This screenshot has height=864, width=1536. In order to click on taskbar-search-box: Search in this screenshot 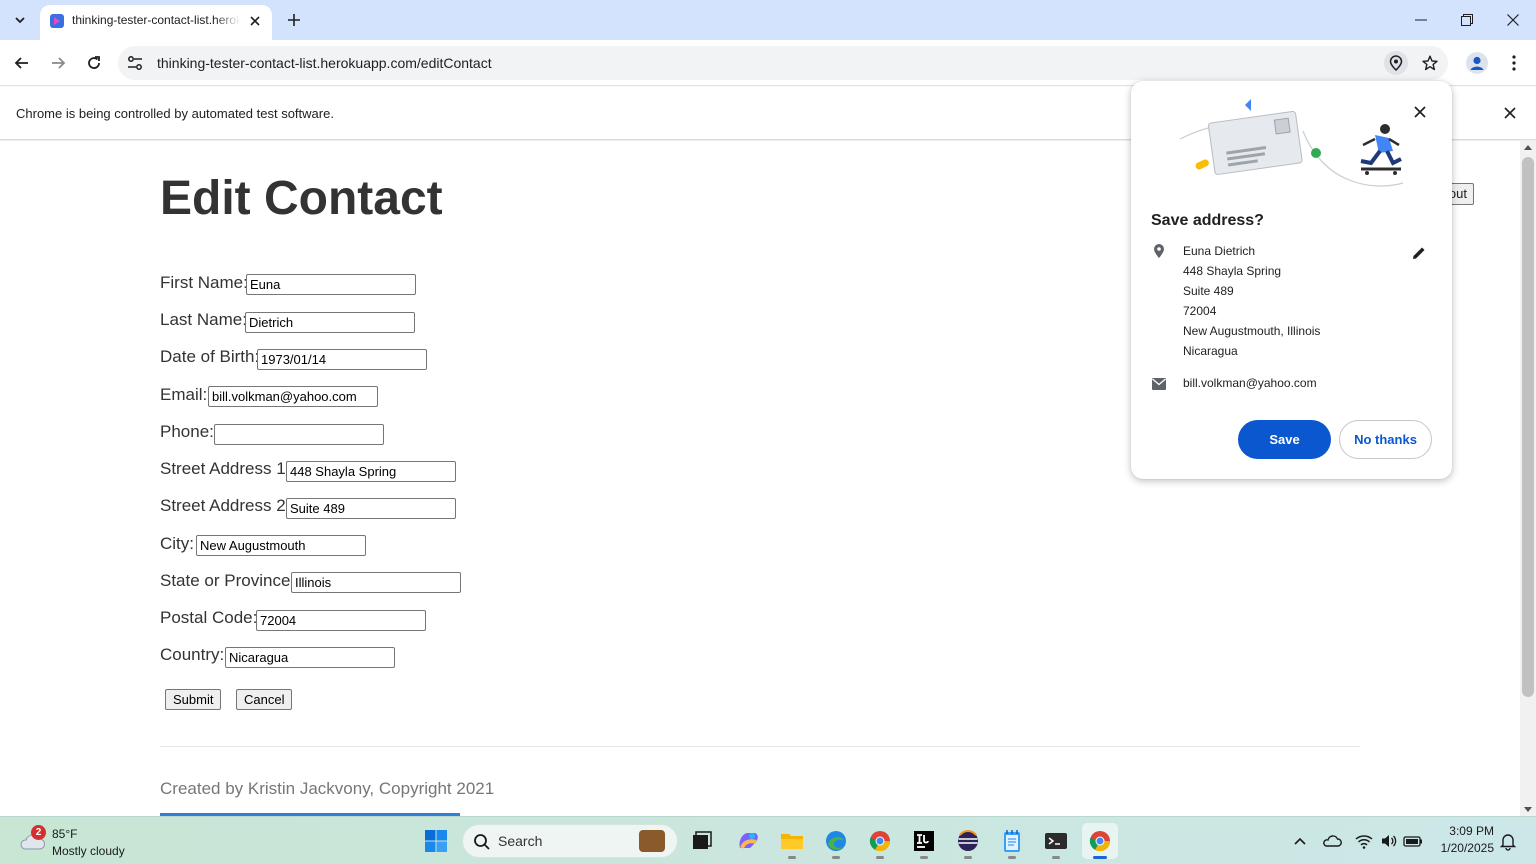, I will do `click(570, 841)`.